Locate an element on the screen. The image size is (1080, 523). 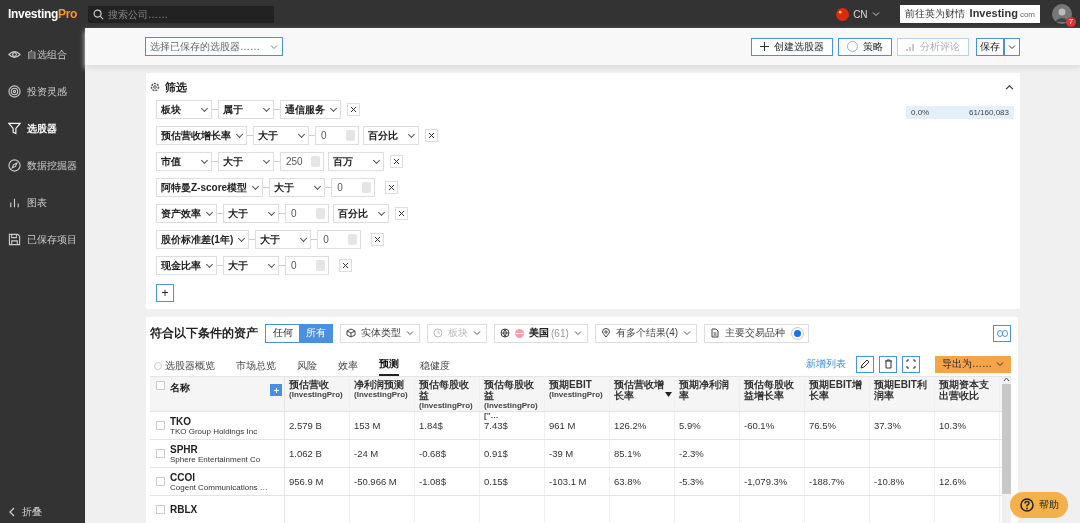
filter-chip: 主要交易品种 is located at coordinates (757, 333).